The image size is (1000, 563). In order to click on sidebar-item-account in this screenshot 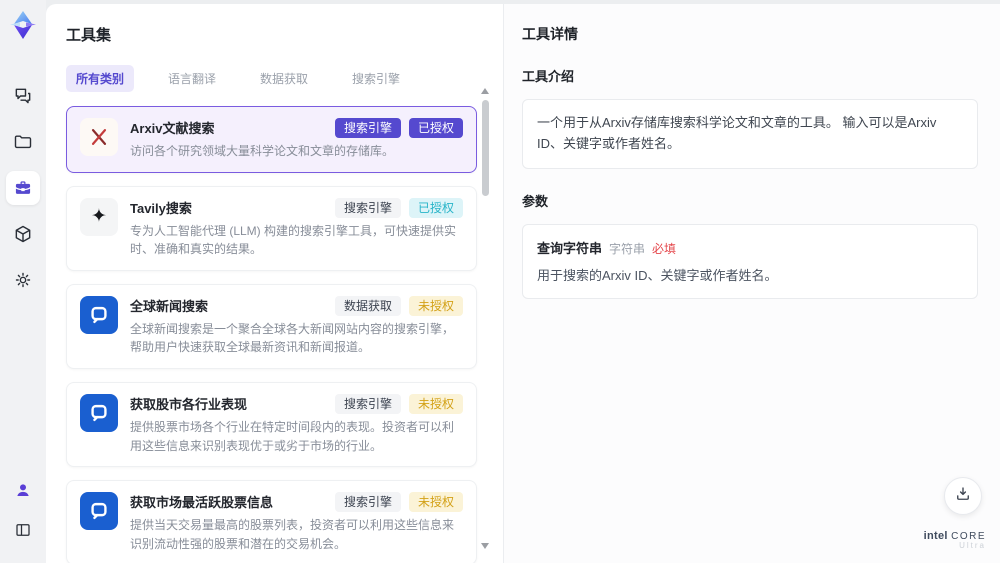, I will do `click(23, 490)`.